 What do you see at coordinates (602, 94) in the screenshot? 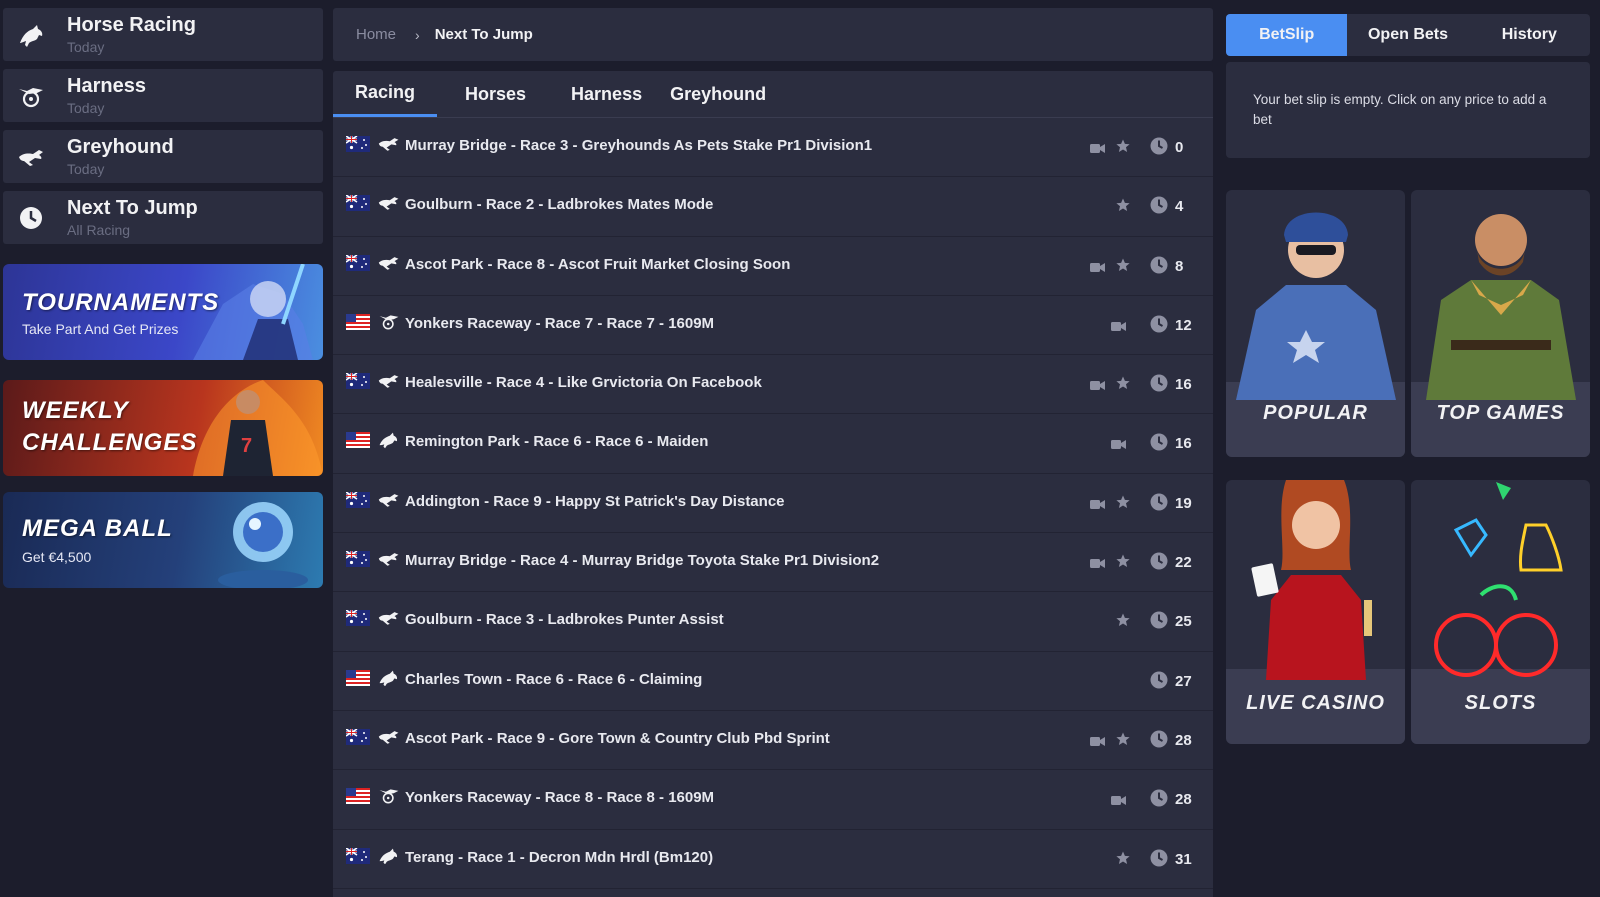
I see `tab-harness: Harness` at bounding box center [602, 94].